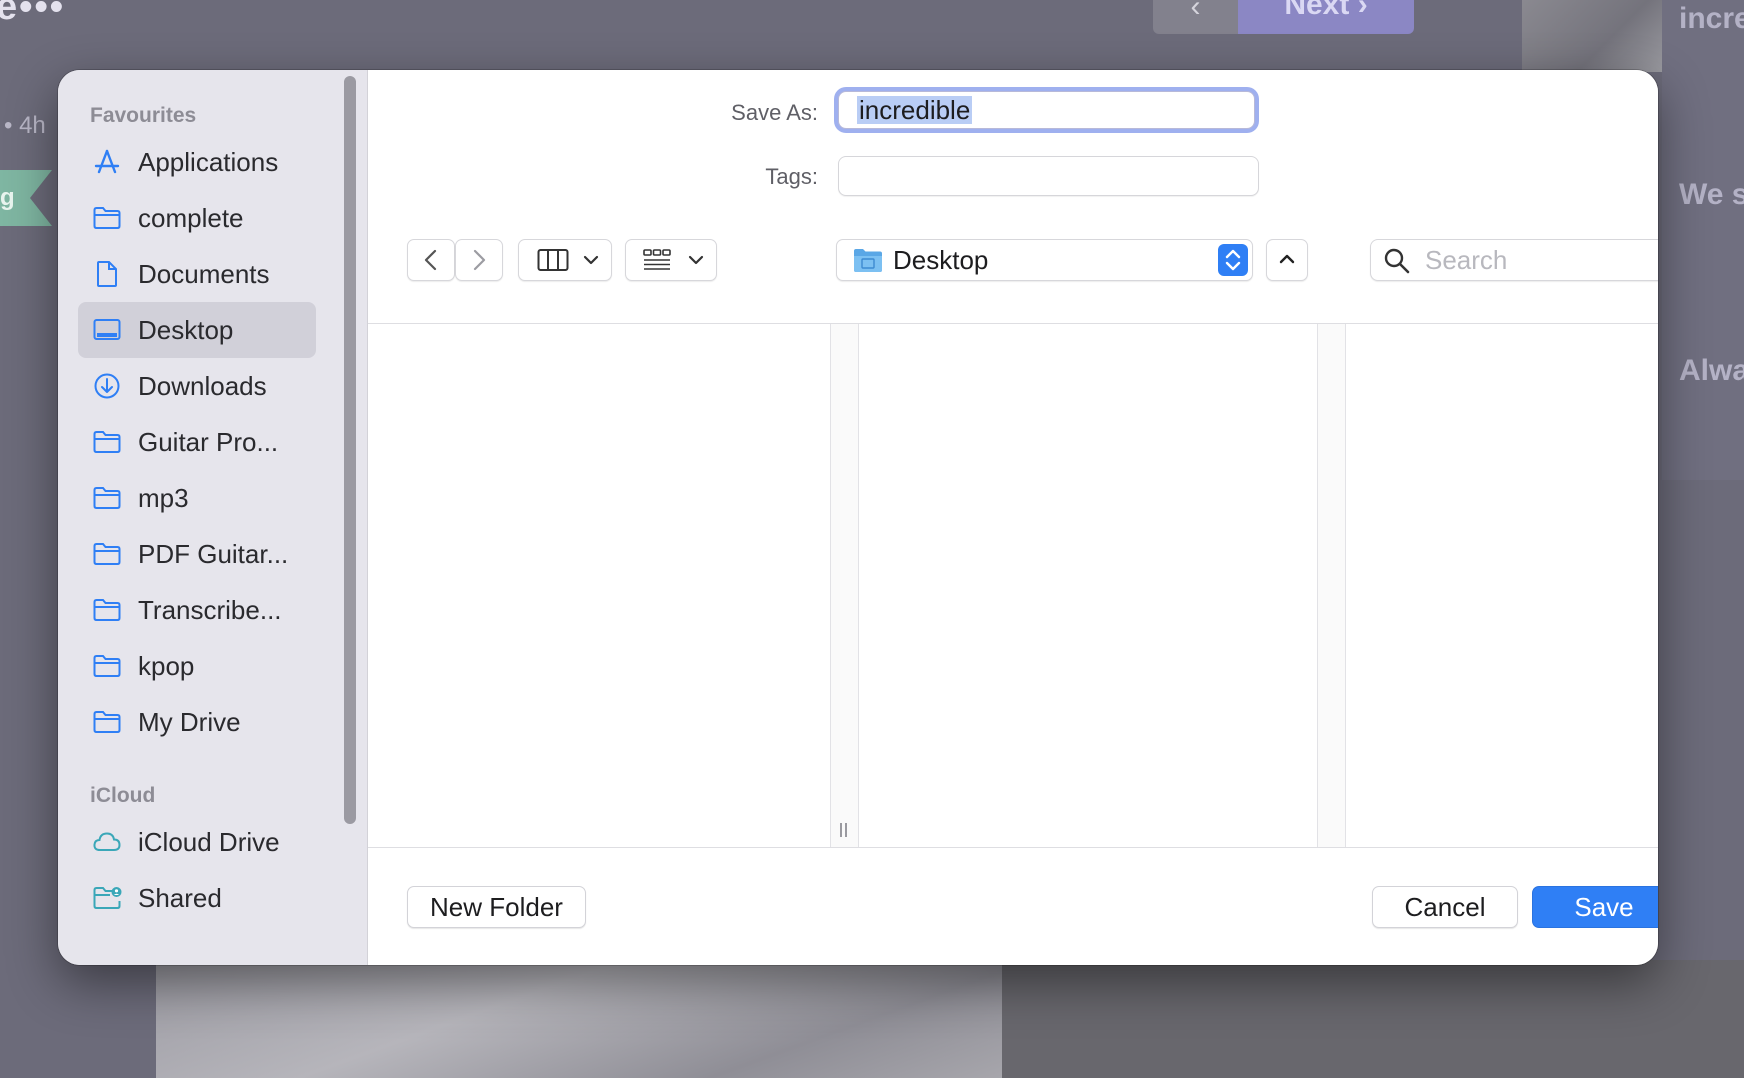  What do you see at coordinates (1233, 260) in the screenshot?
I see `up-down-icon` at bounding box center [1233, 260].